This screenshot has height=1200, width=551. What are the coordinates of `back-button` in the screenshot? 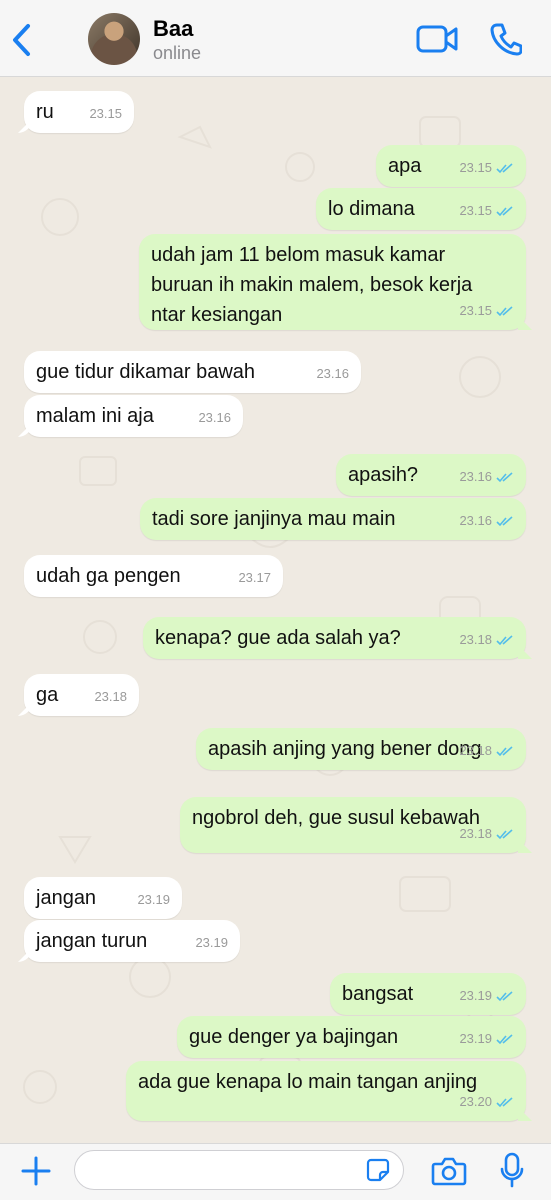 It's located at (23, 40).